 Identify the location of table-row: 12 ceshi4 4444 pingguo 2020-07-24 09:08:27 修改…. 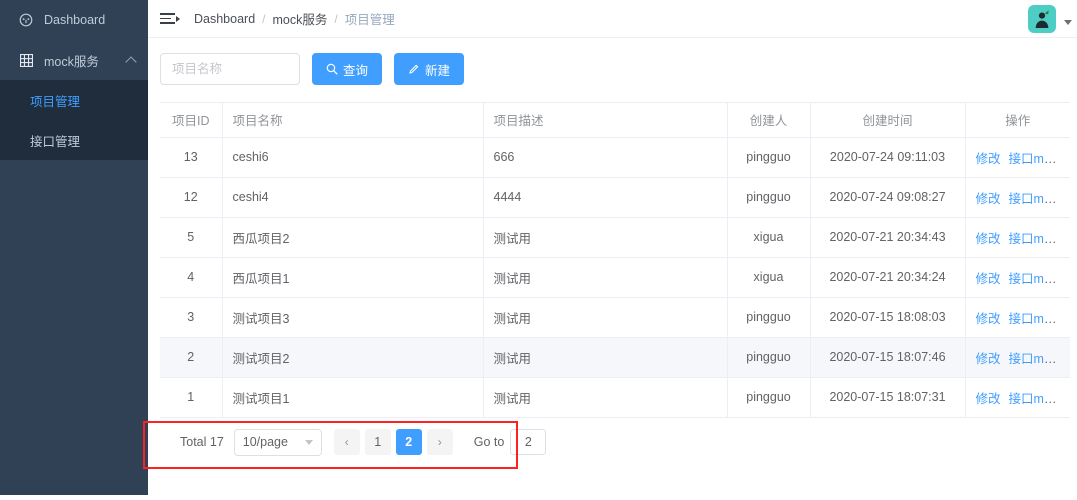
(615, 197).